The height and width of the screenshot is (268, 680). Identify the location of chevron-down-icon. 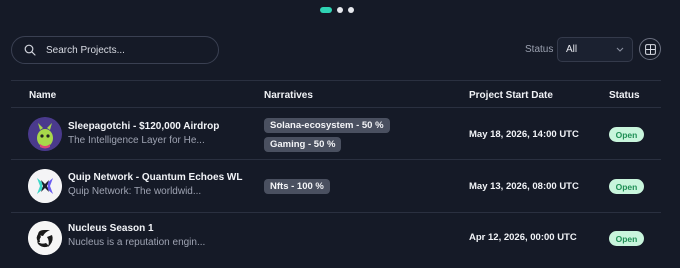
(620, 49).